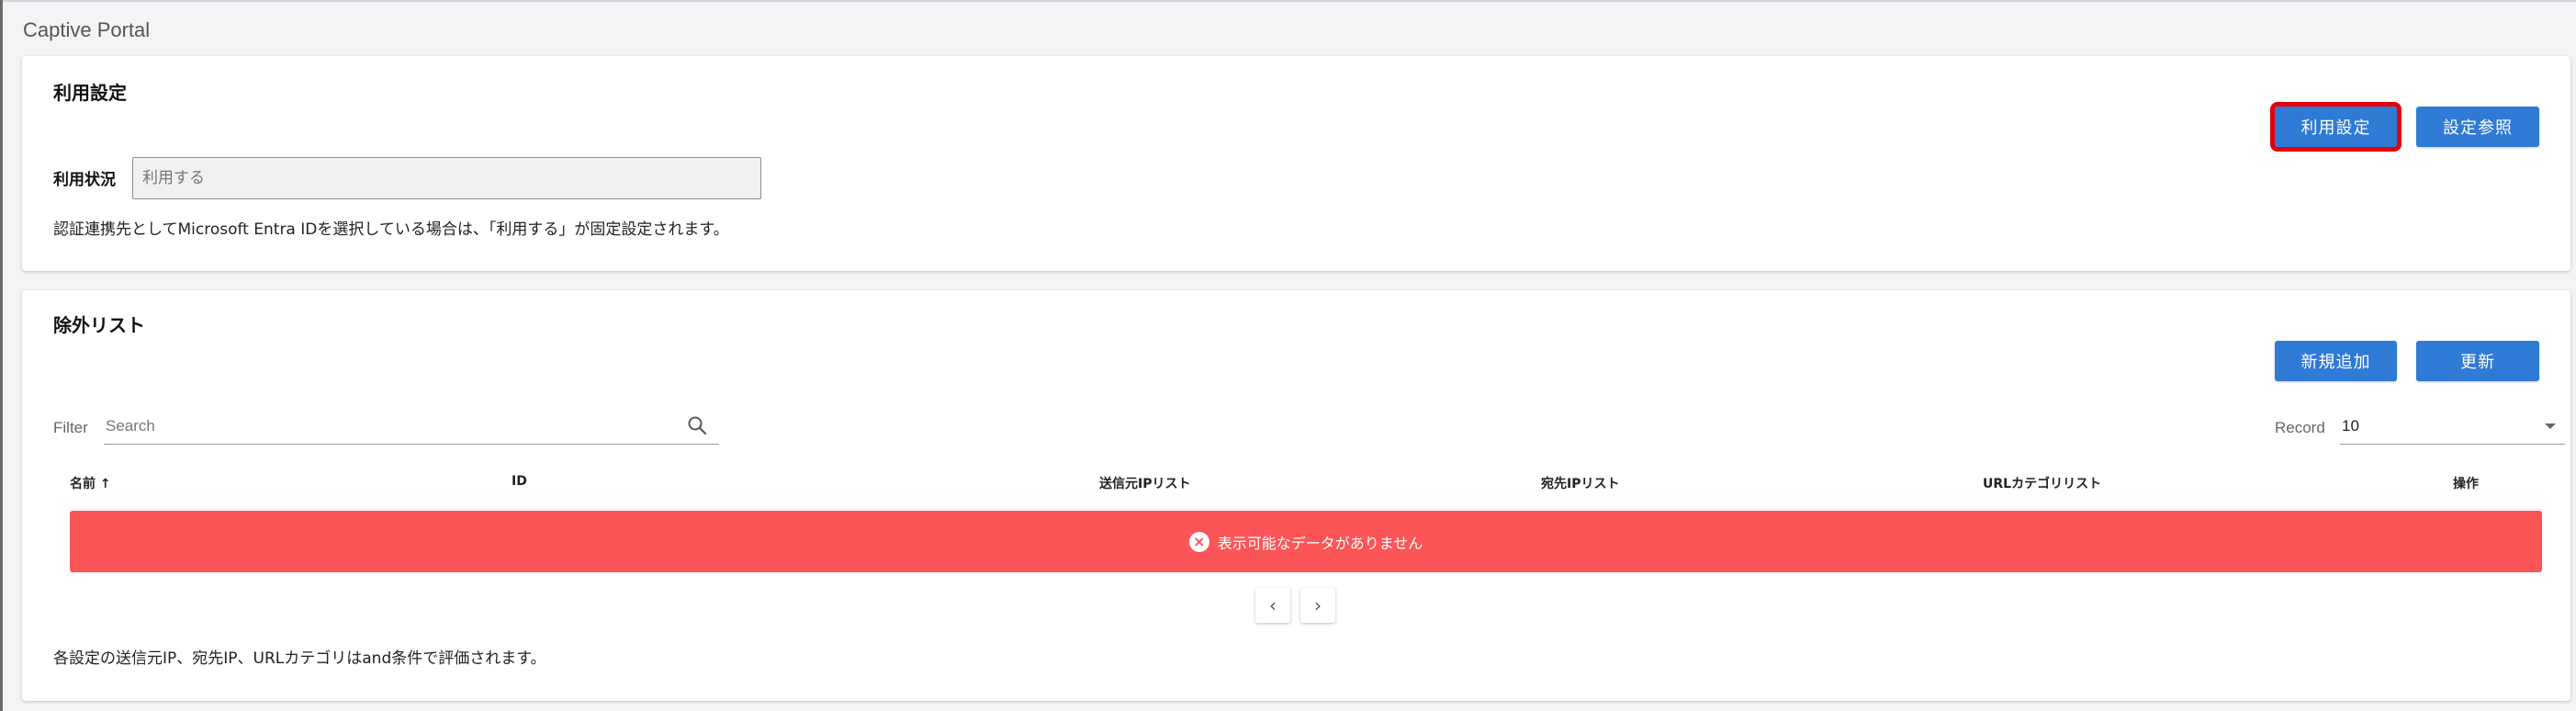 Image resolution: width=2576 pixels, height=711 pixels. I want to click on exclusion-list-title: 除外リスト, so click(99, 325).